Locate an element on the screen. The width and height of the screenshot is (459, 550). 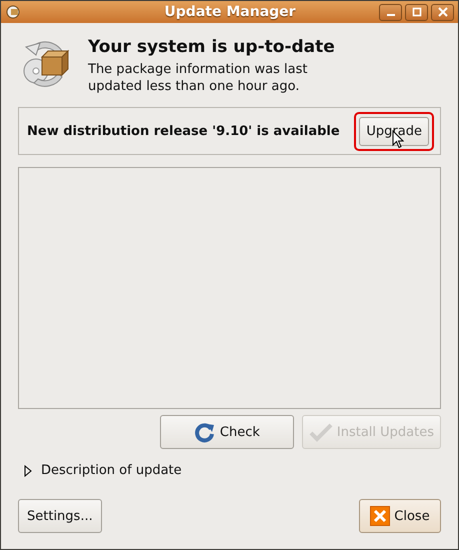
description-expander: Description of update is located at coordinates (229, 470).